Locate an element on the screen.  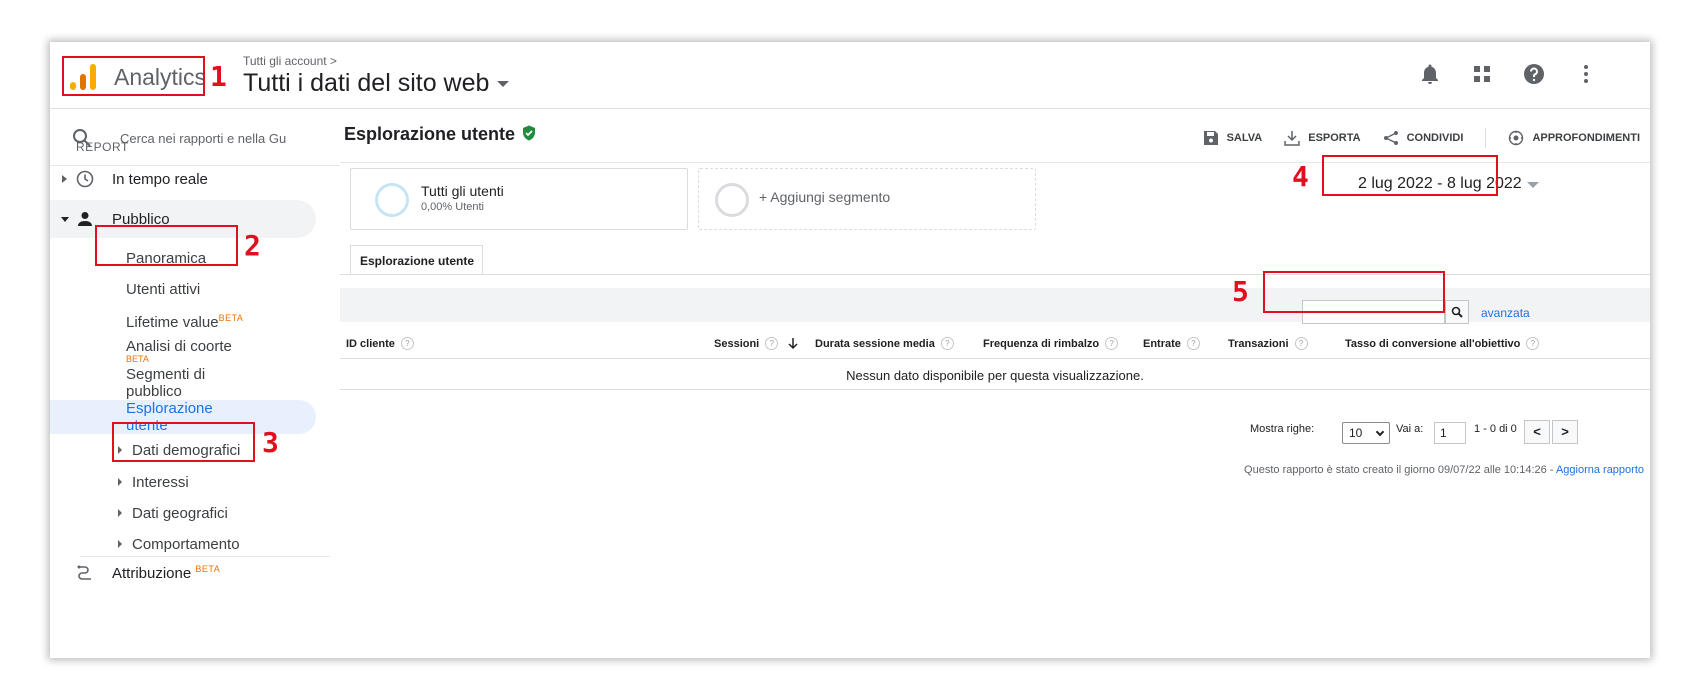
sidebar-subitem-interests: Interessi is located at coordinates (160, 482).